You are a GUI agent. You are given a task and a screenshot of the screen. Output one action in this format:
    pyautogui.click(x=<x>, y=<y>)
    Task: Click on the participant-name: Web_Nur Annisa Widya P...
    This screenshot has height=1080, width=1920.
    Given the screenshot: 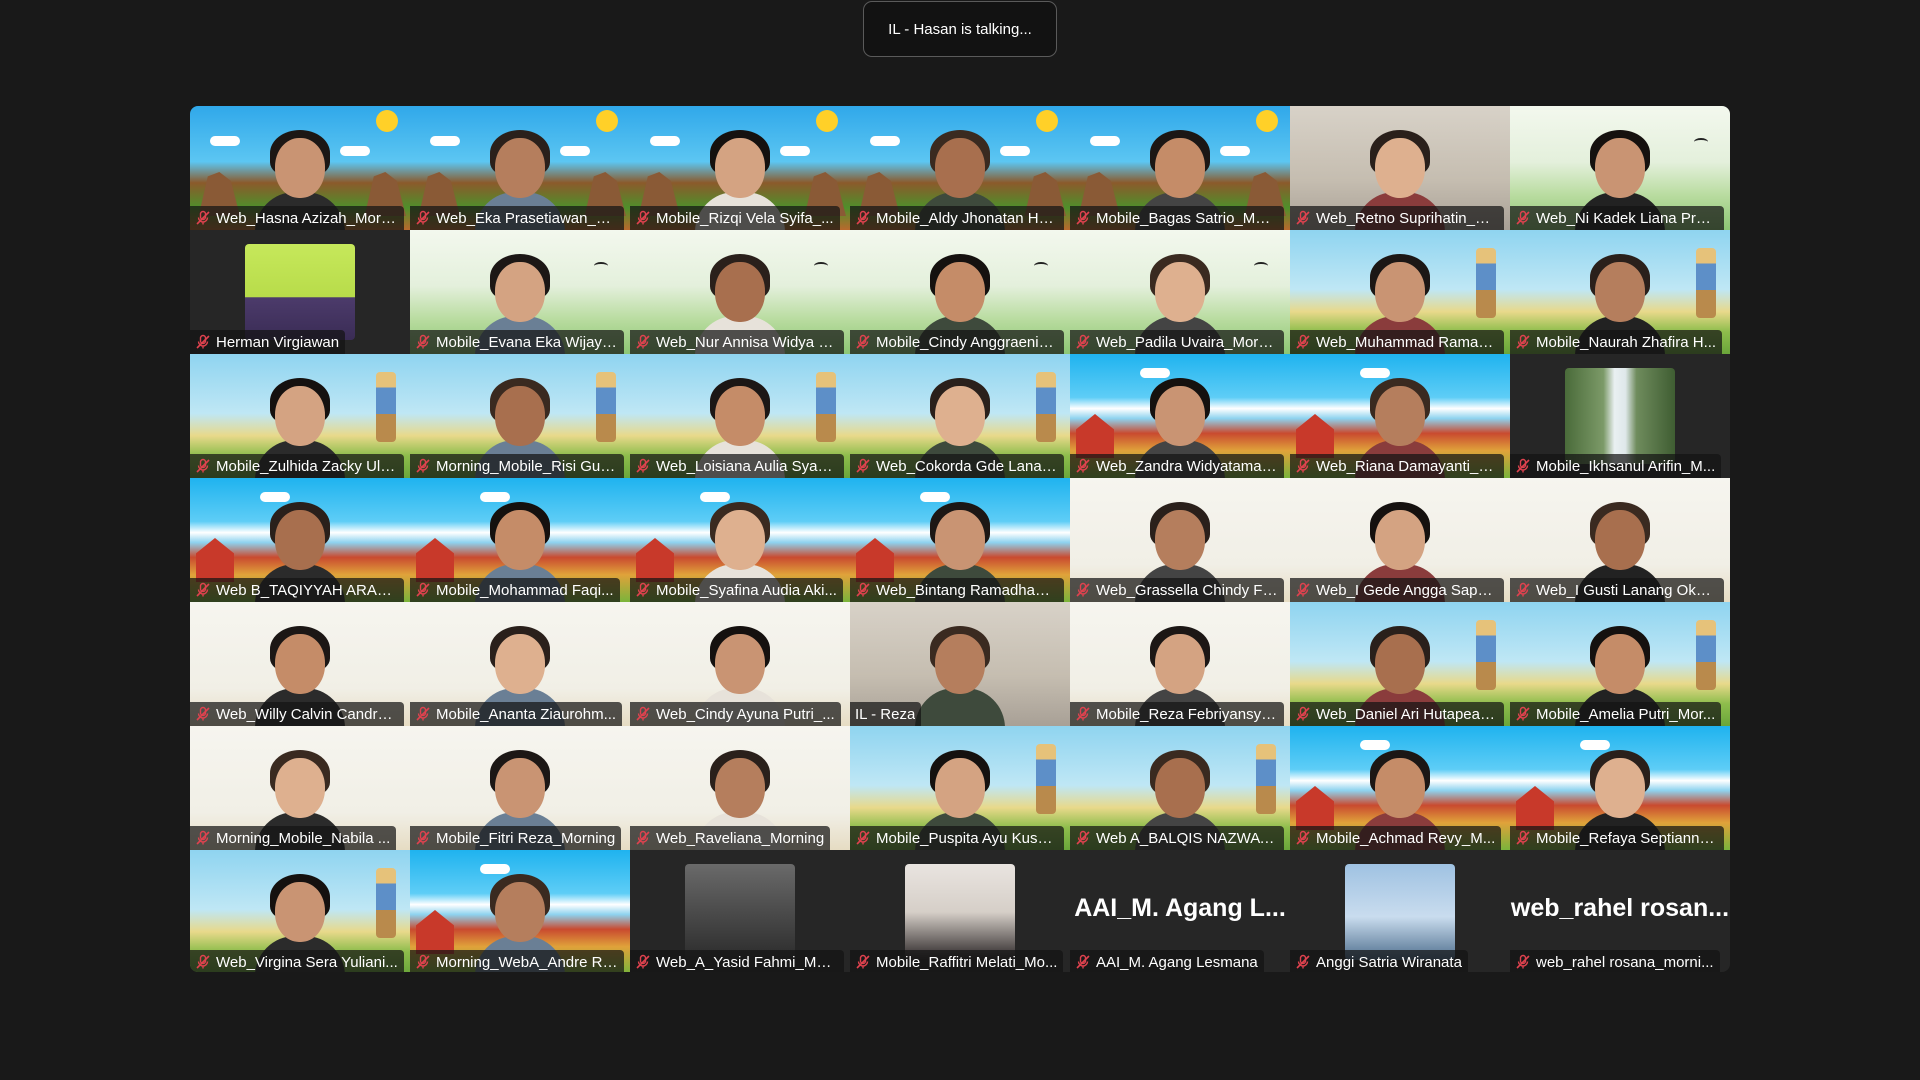 What is the action you would take?
    pyautogui.click(x=747, y=342)
    